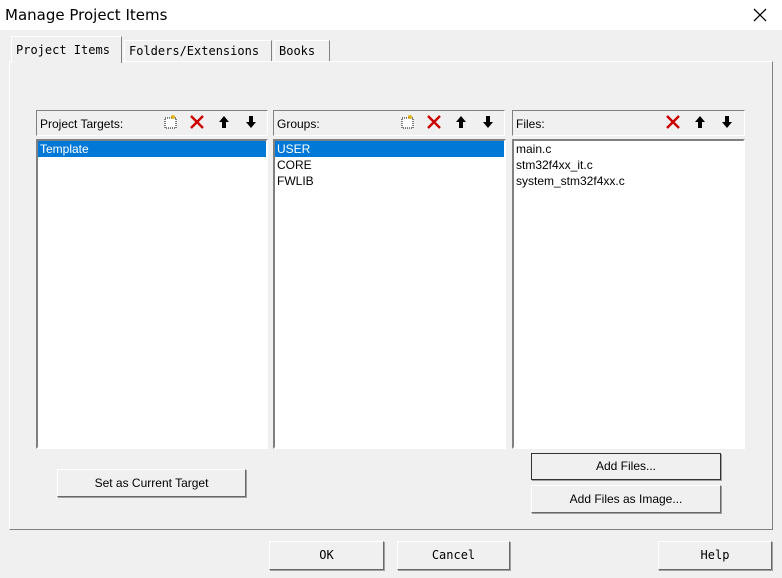 This screenshot has width=782, height=578. What do you see at coordinates (389, 149) in the screenshot?
I see `list-item: USER` at bounding box center [389, 149].